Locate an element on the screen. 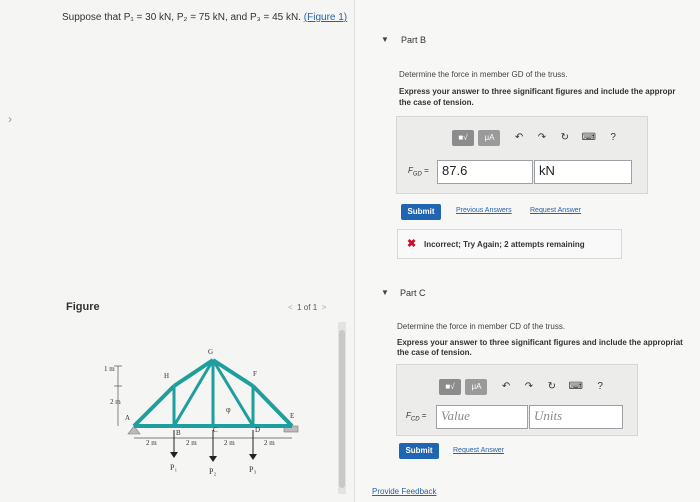 The image size is (700, 502). part-c-units-input: Units is located at coordinates (576, 417).